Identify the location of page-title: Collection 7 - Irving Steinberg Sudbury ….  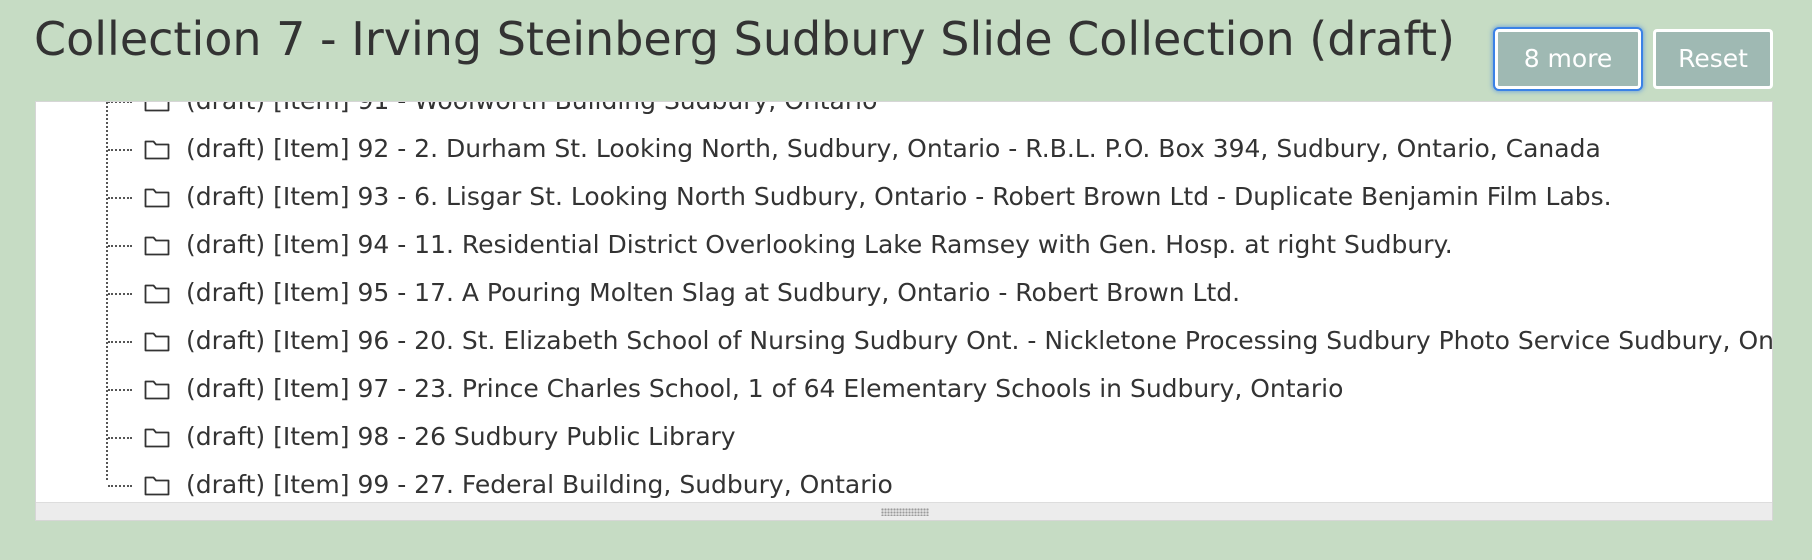
(744, 39).